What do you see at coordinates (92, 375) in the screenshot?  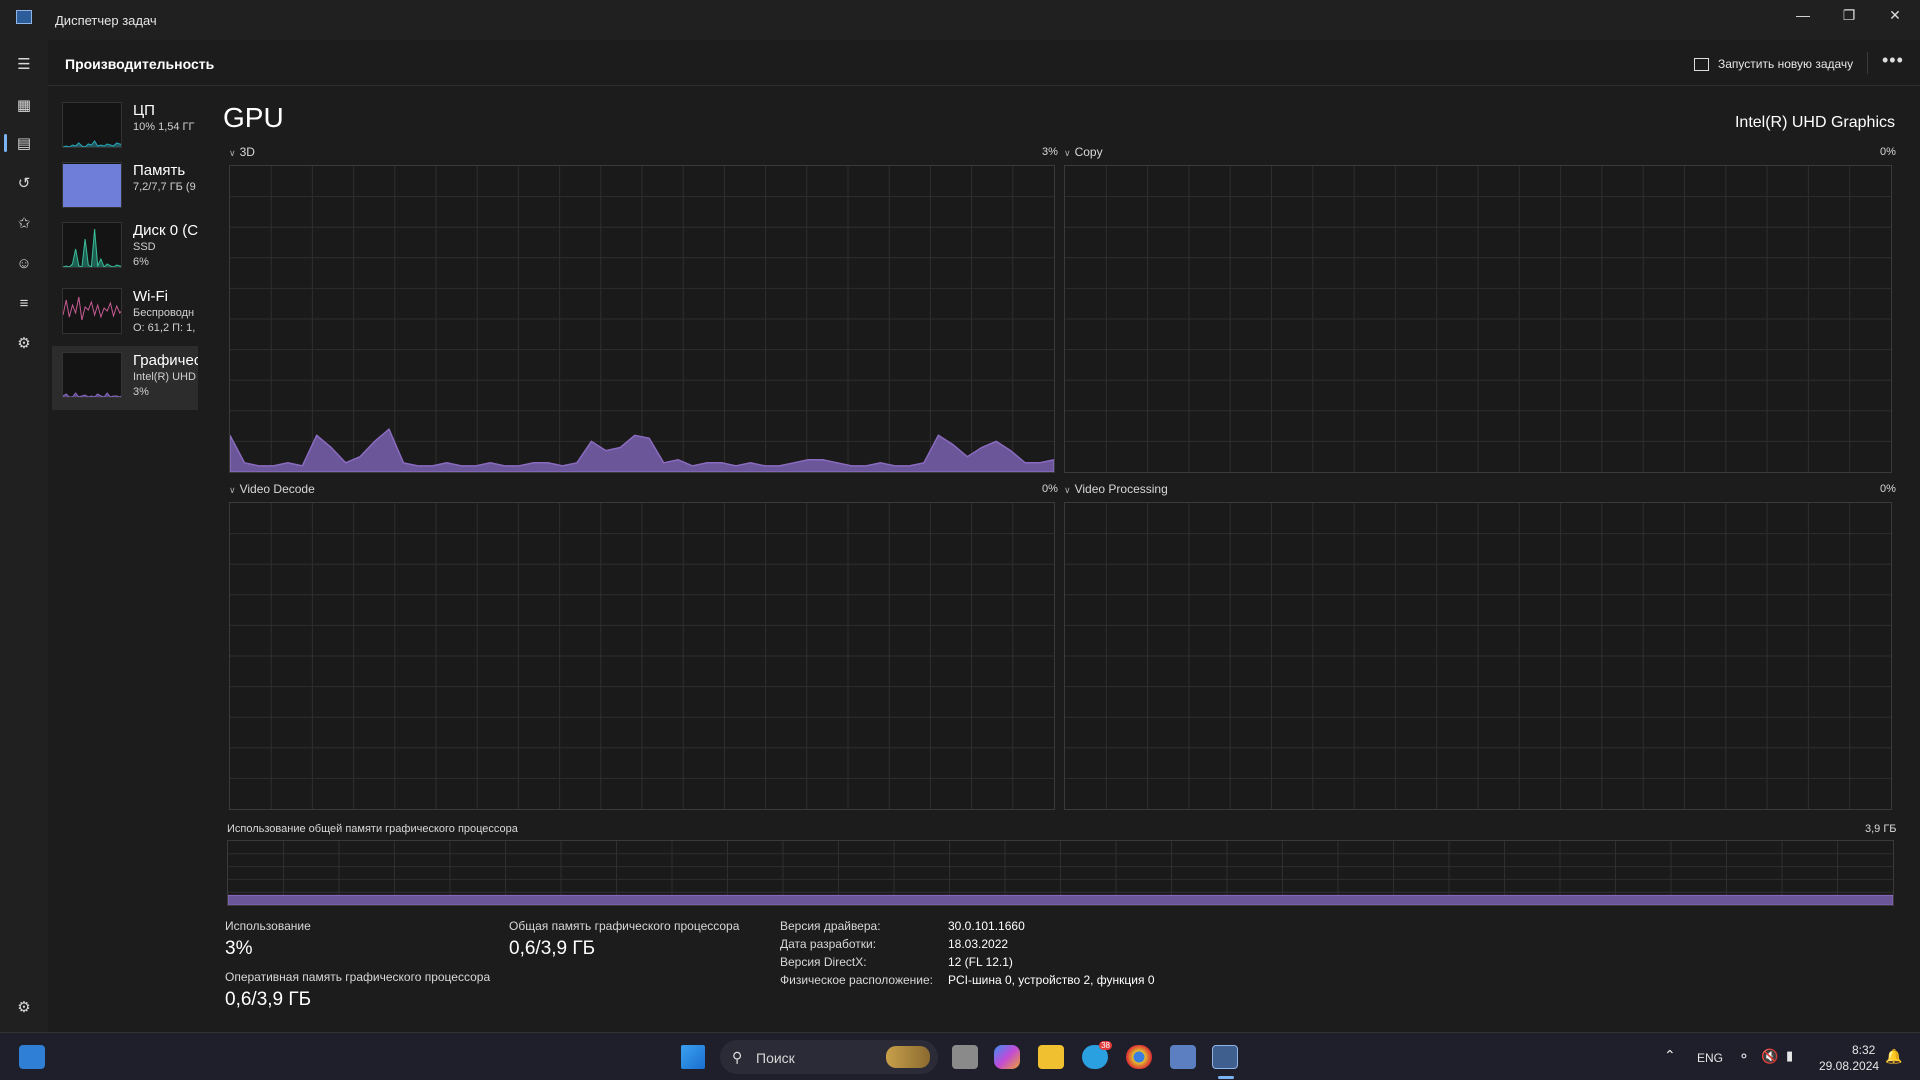 I see `gpu-thumbnail-graph` at bounding box center [92, 375].